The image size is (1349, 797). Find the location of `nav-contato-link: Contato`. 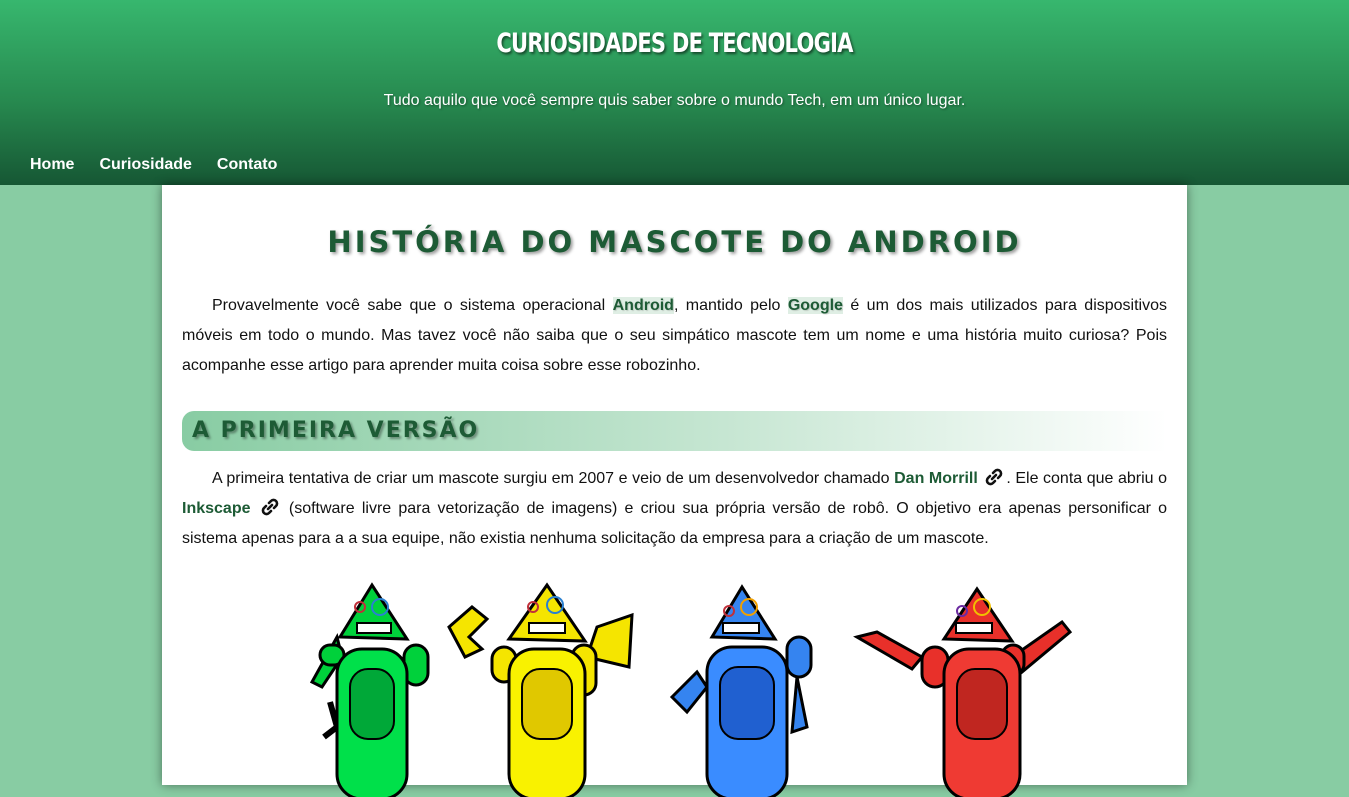

nav-contato-link: Contato is located at coordinates (247, 165).